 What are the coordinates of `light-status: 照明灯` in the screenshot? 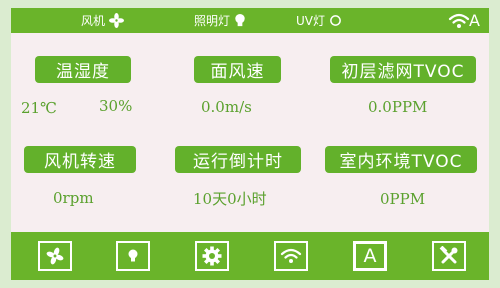 It's located at (220, 20).